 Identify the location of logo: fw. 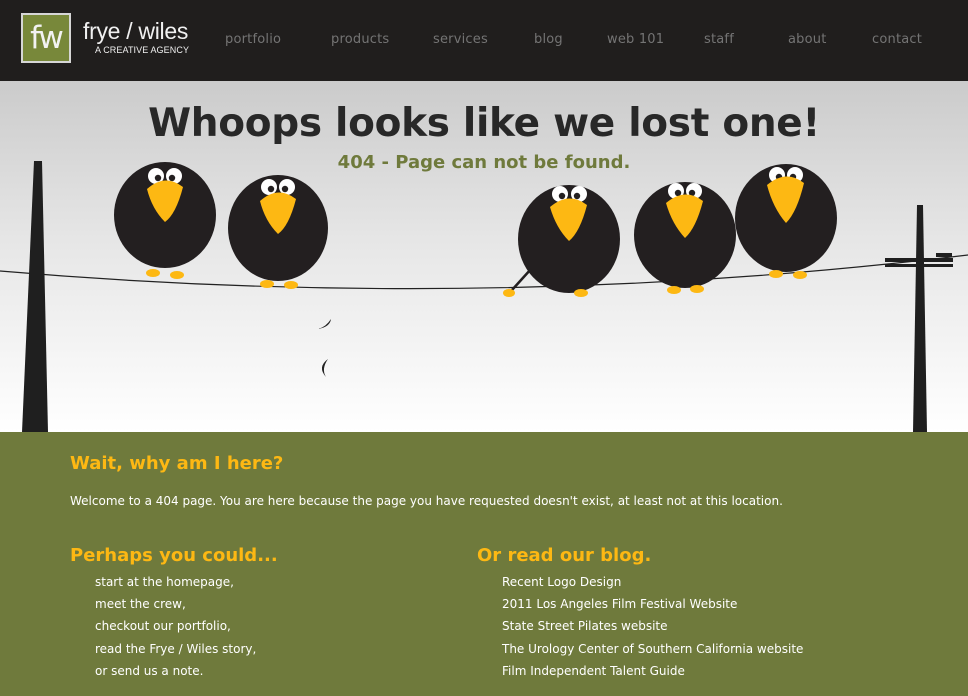
(46, 38).